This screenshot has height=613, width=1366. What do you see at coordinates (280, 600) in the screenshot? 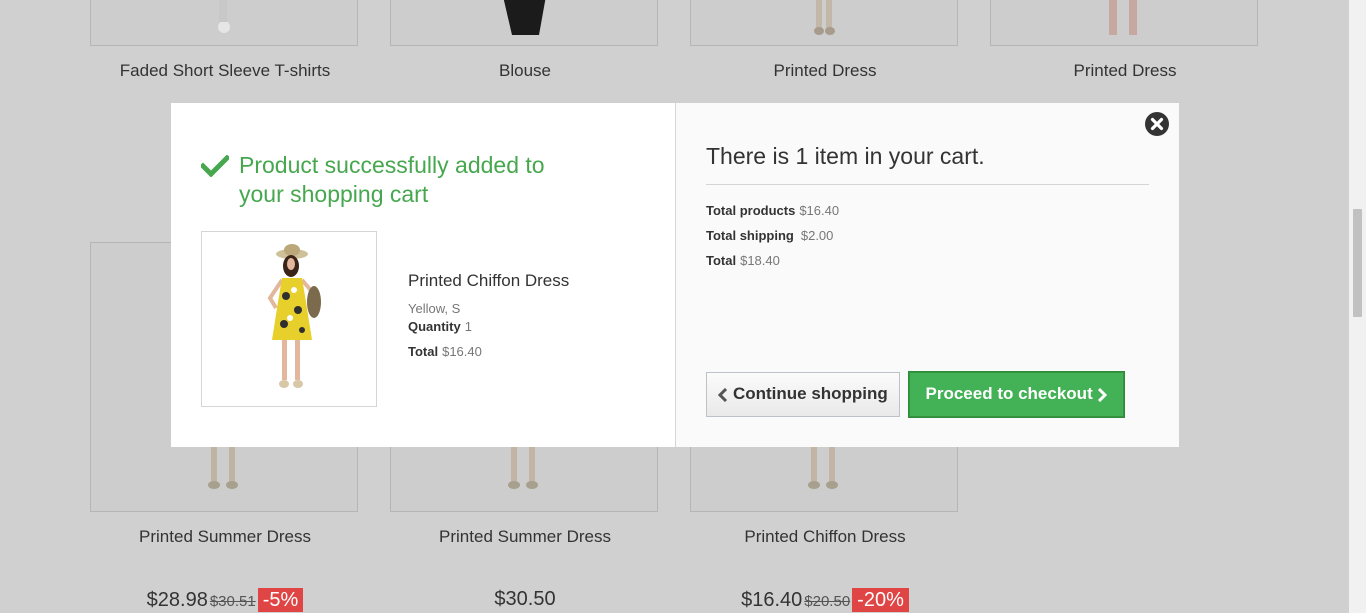
I see `discount-badge: -5%` at bounding box center [280, 600].